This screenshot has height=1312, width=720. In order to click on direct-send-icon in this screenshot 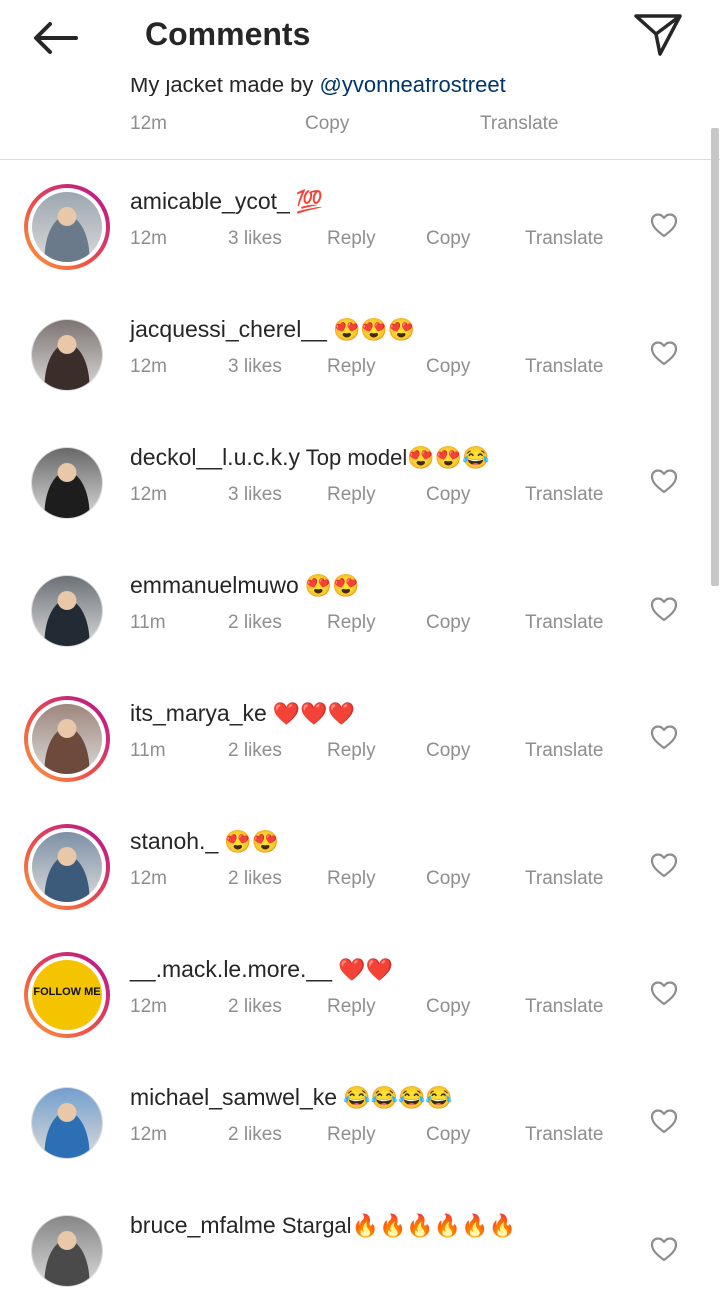, I will do `click(658, 34)`.